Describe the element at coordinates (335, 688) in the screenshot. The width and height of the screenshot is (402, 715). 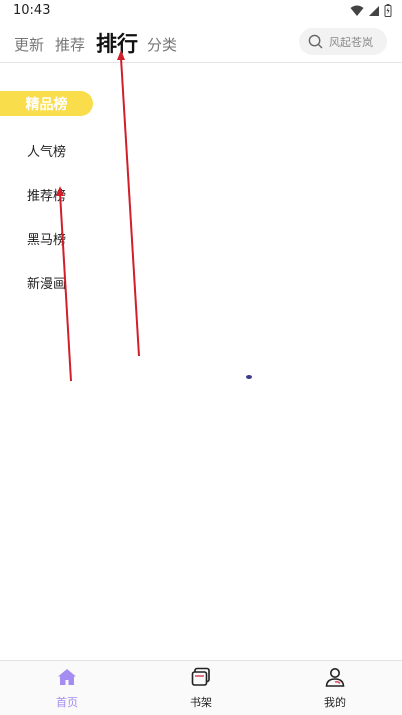
I see `nav-profile: 我的` at that location.